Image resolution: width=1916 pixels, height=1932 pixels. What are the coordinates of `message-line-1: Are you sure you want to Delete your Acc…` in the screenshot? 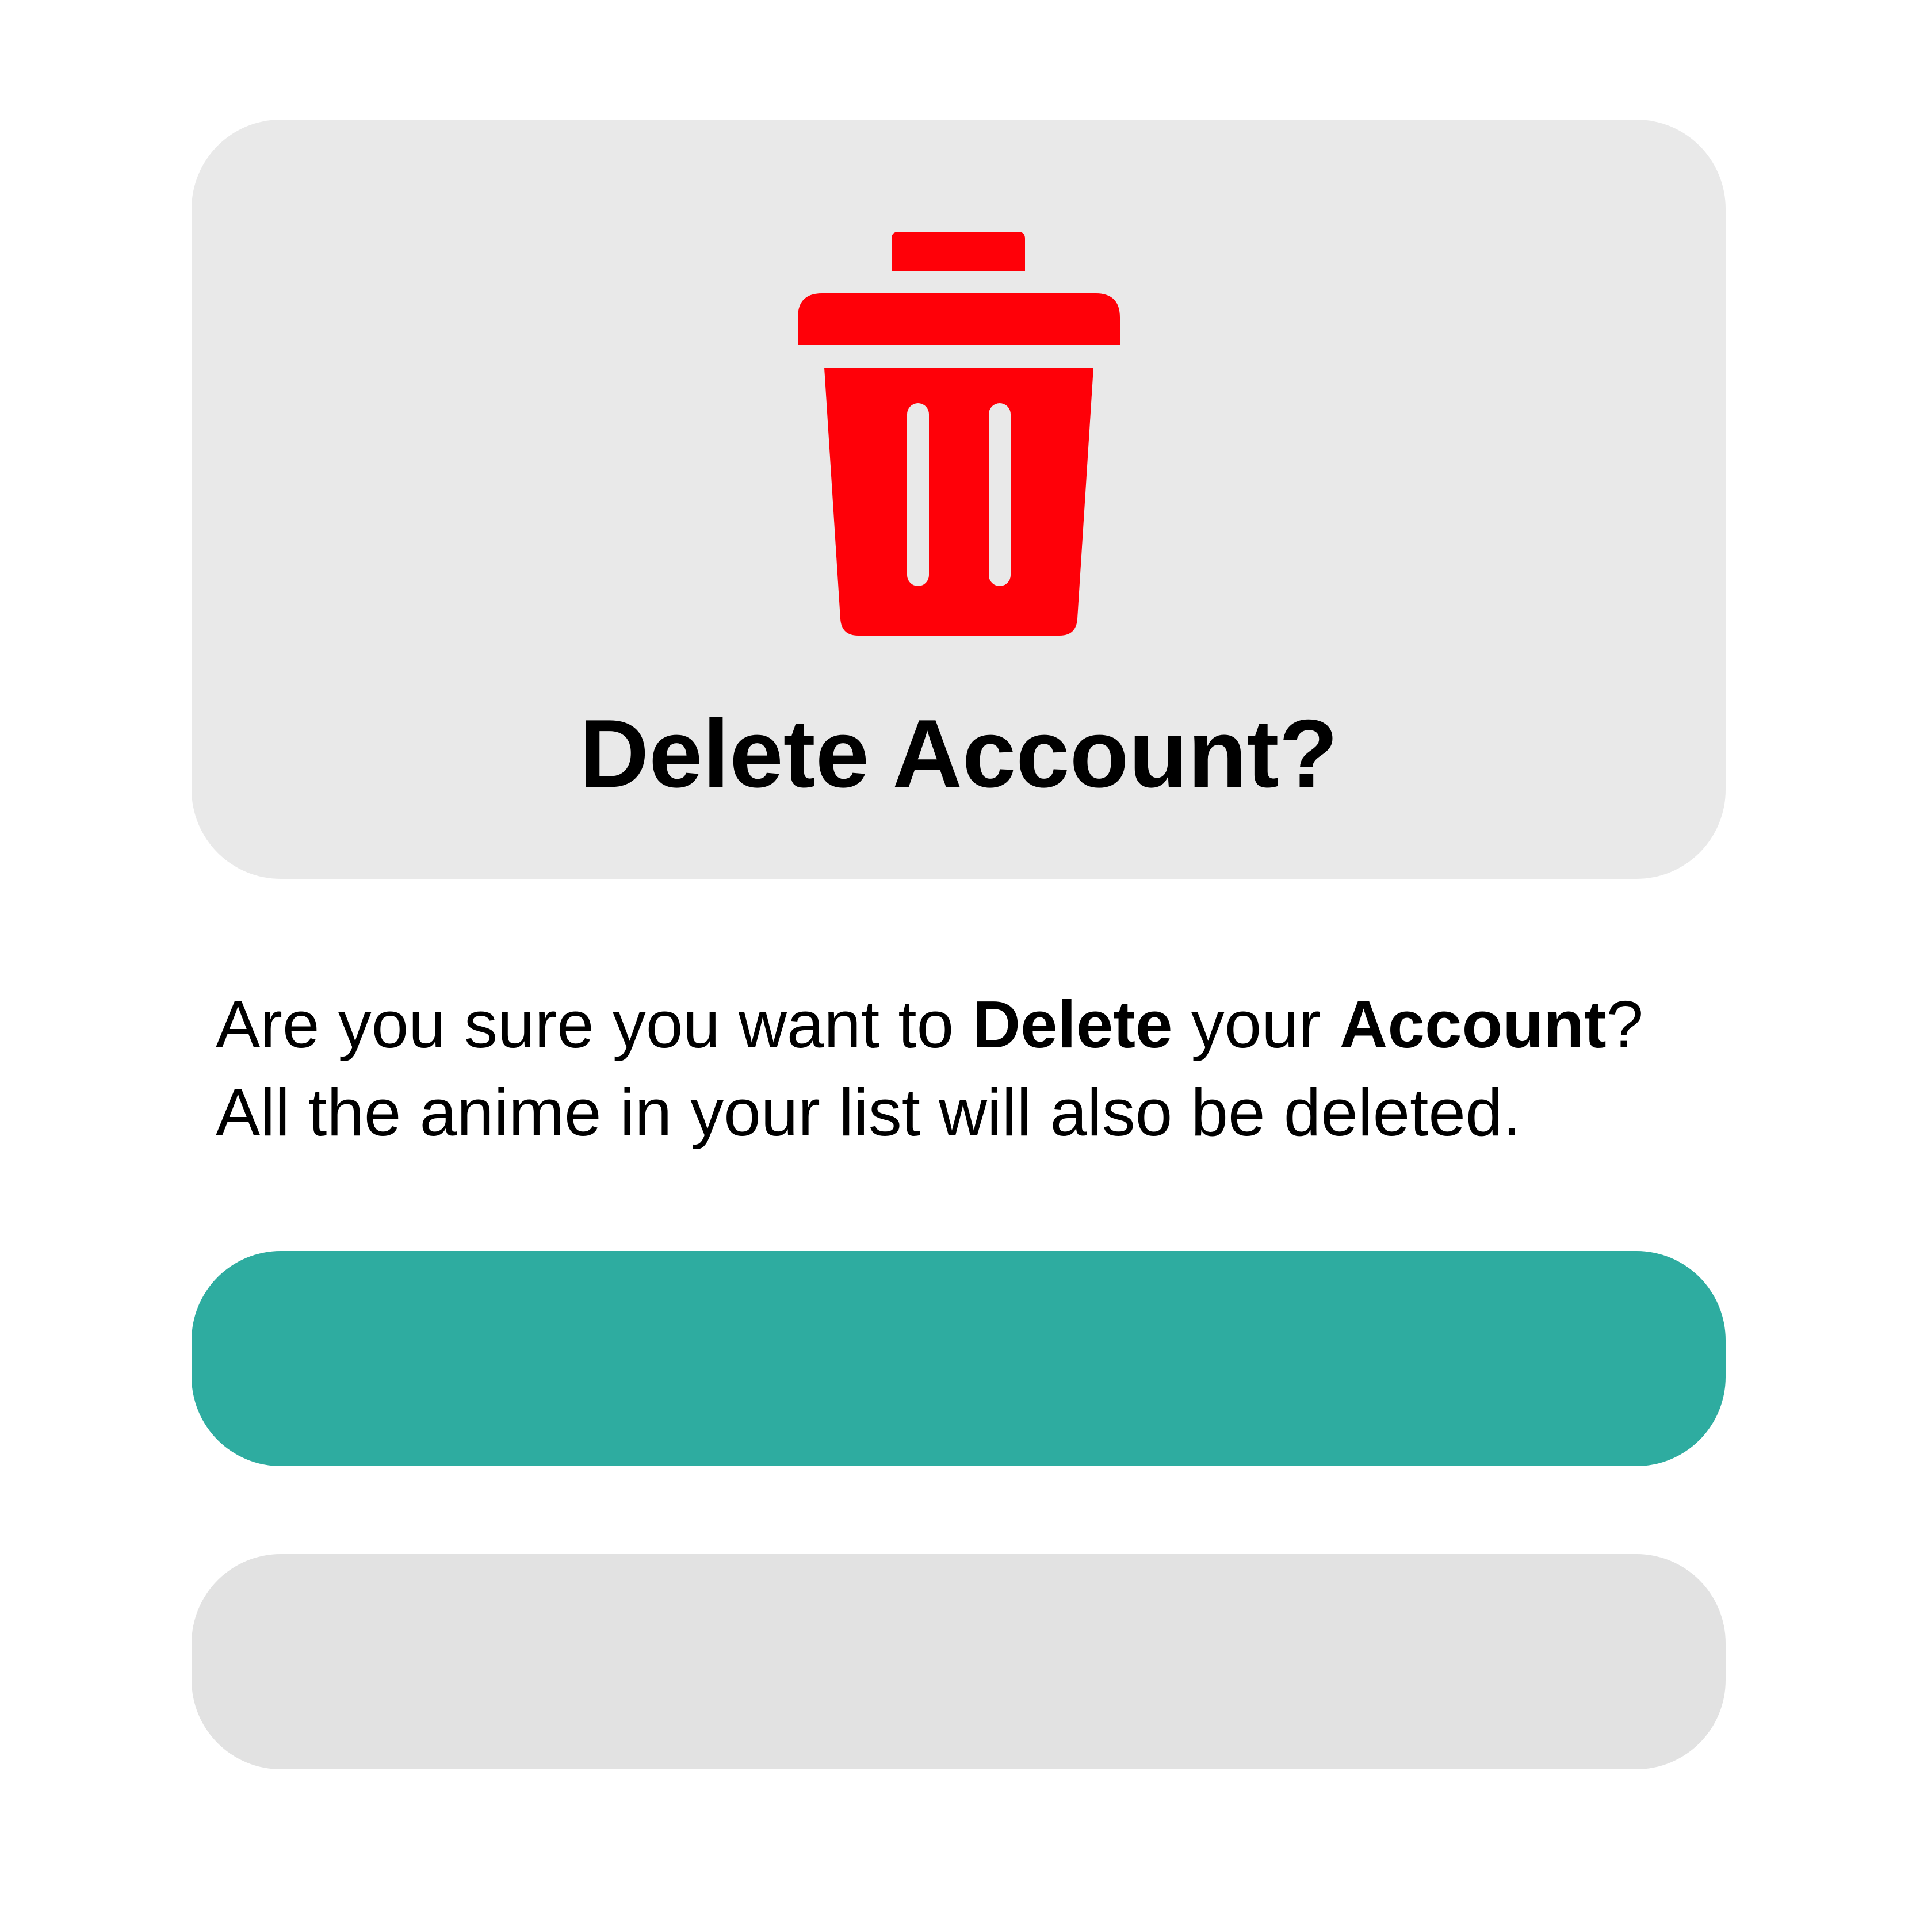 It's located at (963, 1025).